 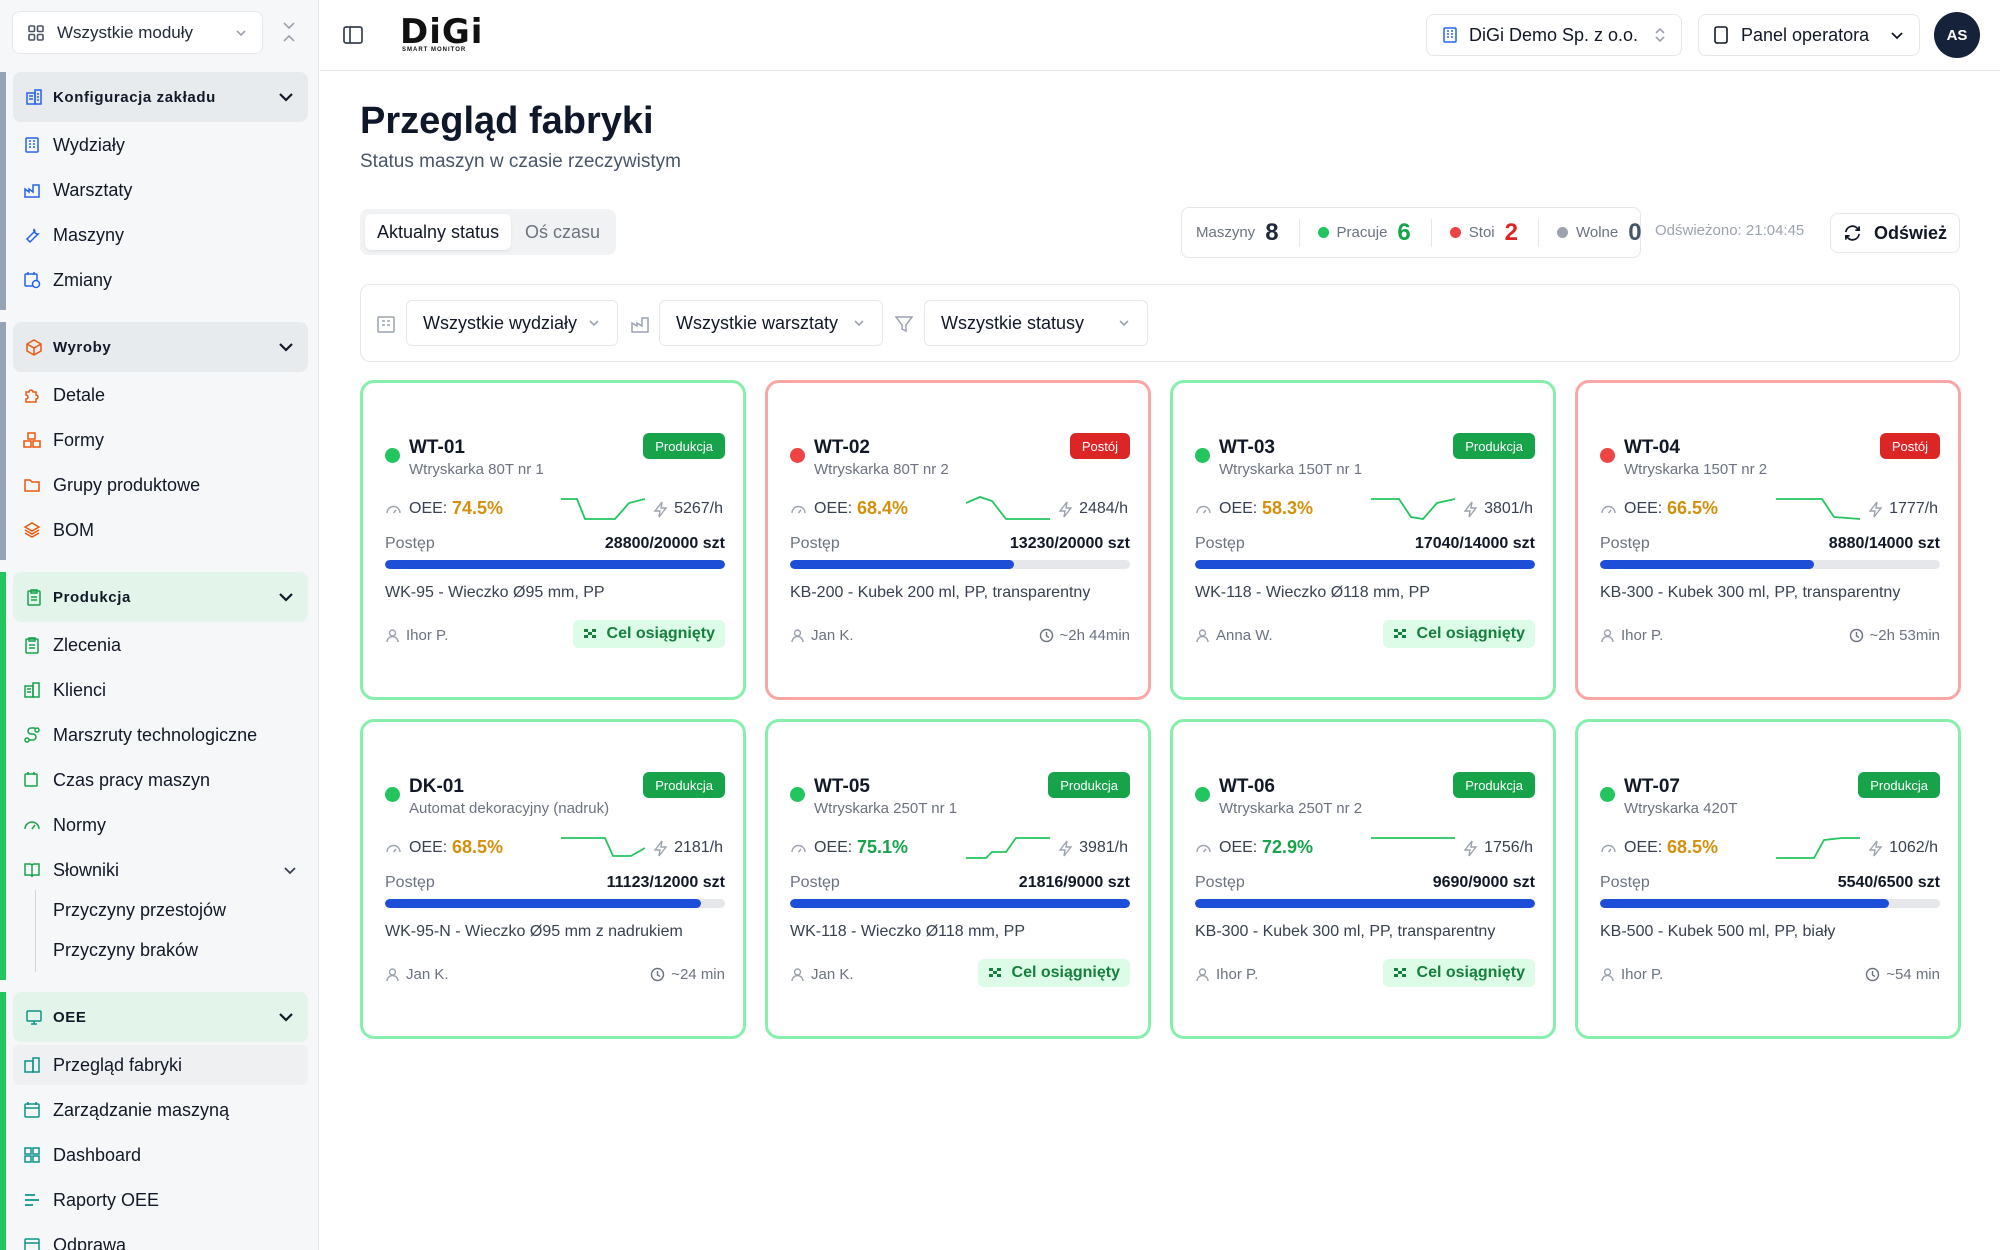 I want to click on oee-row: OEE: 68.5% 1062/h, so click(x=1769, y=849).